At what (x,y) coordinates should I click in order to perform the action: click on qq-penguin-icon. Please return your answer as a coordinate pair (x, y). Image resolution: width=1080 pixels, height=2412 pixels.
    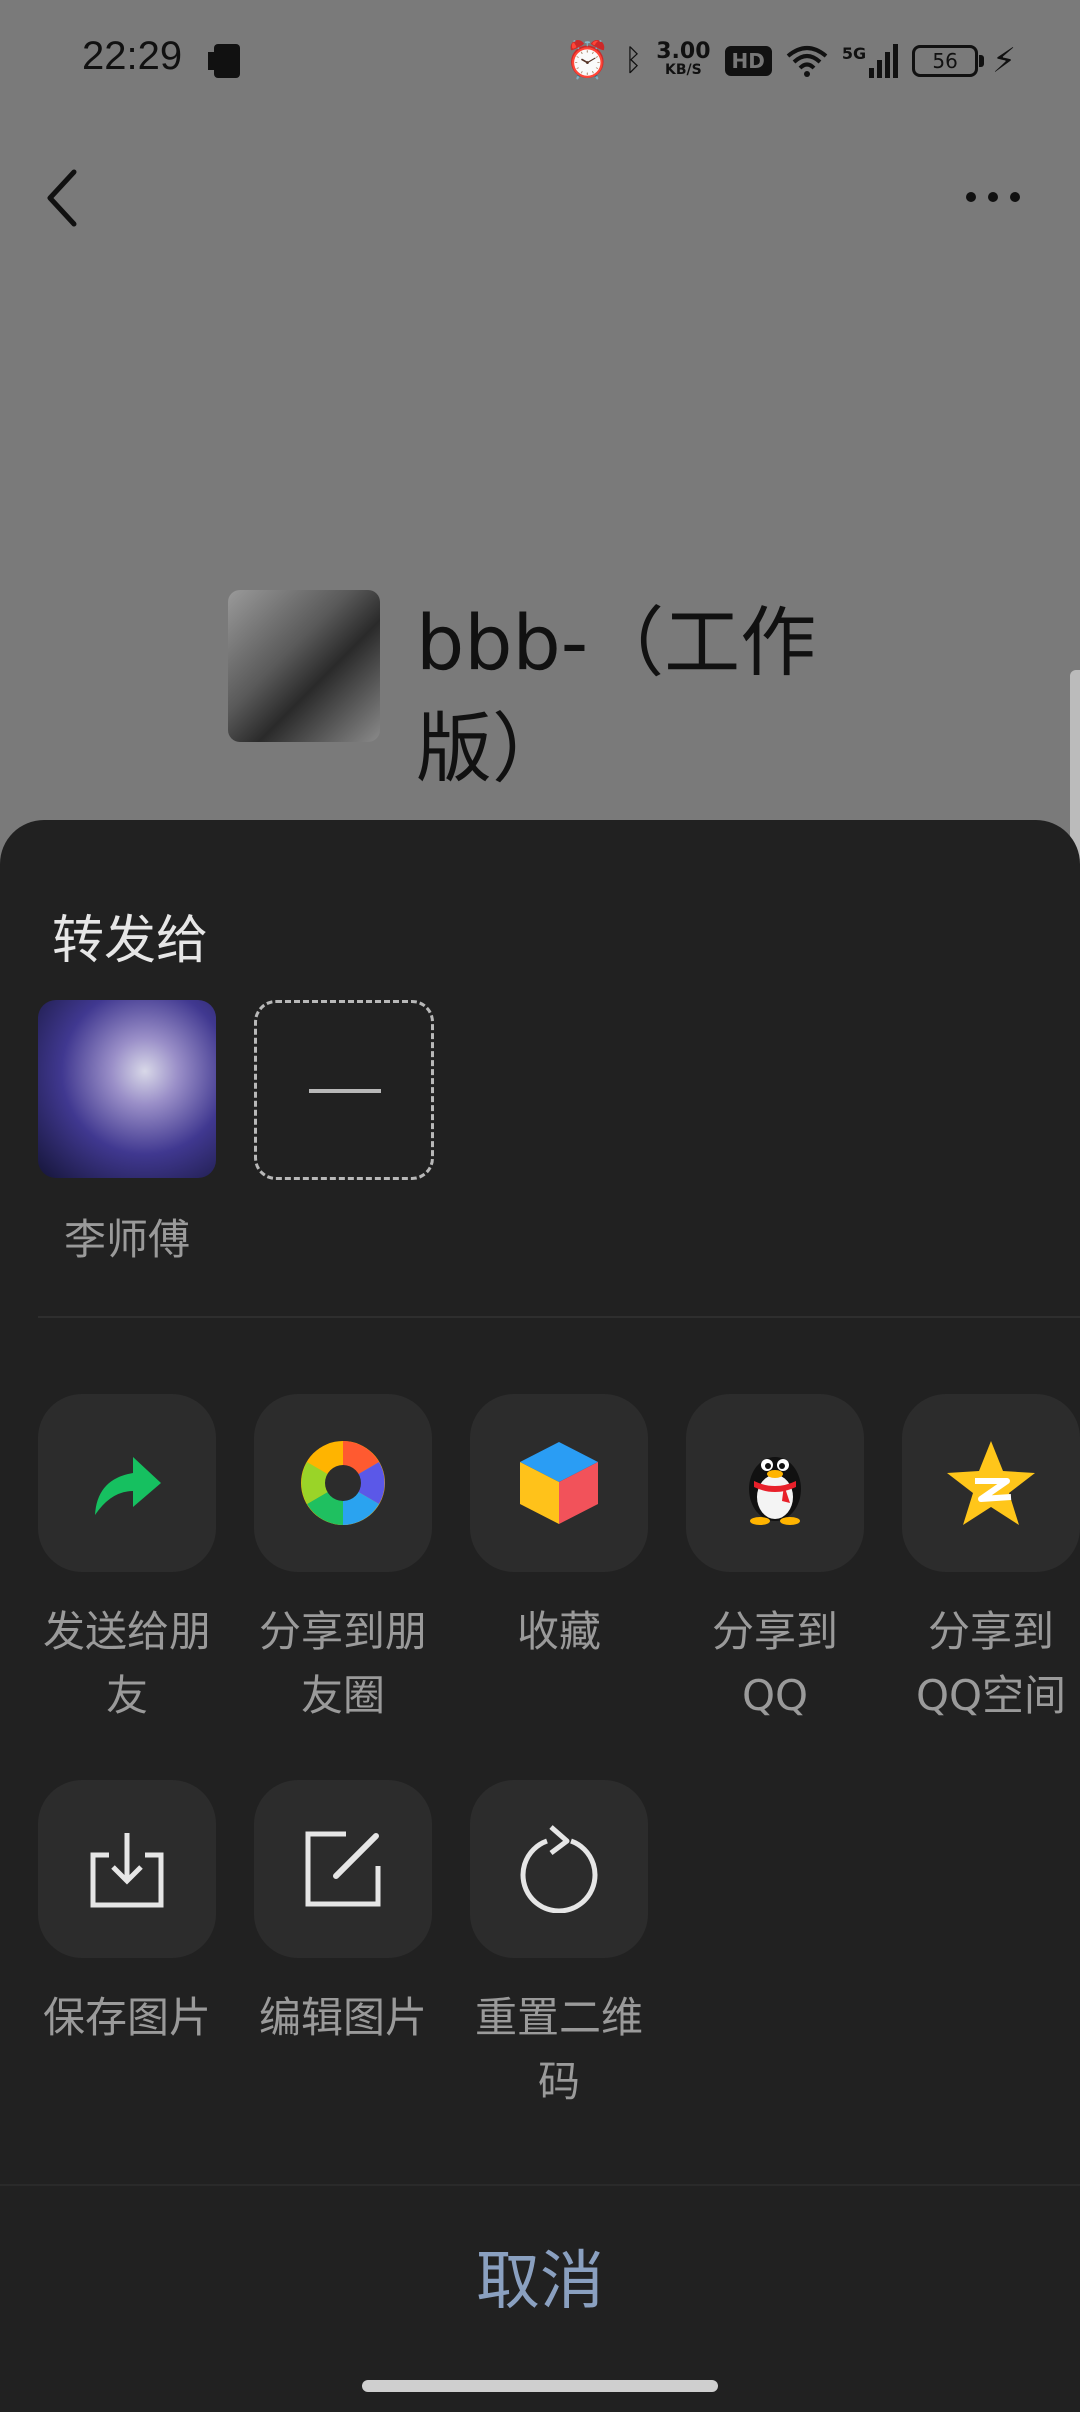
    Looking at the image, I should click on (775, 1491).